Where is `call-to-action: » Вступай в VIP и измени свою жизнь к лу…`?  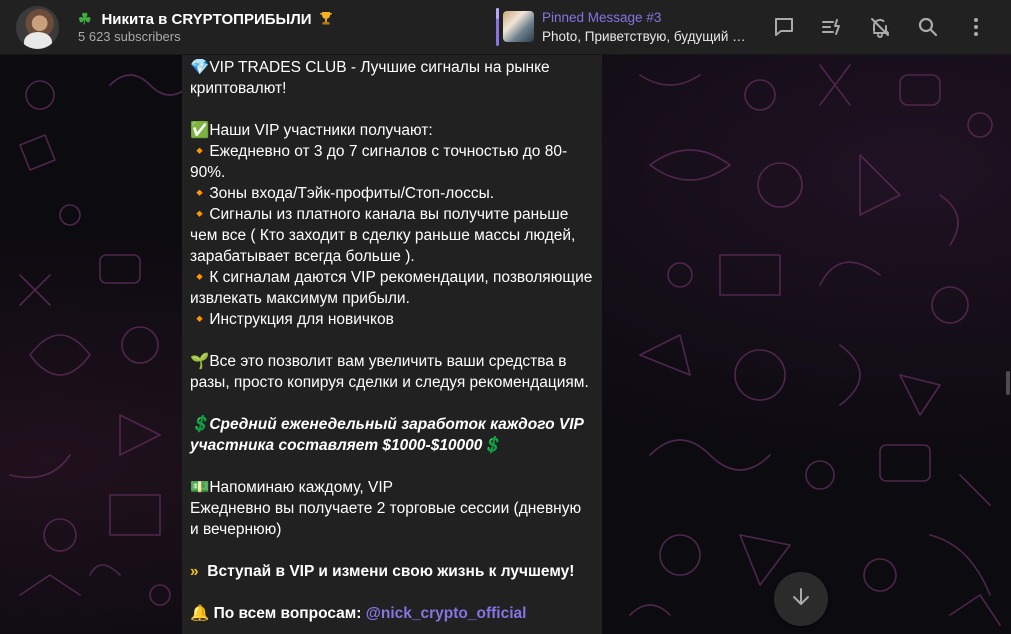
call-to-action: » Вступай в VIP и измени свою жизнь к лу… is located at coordinates (382, 571).